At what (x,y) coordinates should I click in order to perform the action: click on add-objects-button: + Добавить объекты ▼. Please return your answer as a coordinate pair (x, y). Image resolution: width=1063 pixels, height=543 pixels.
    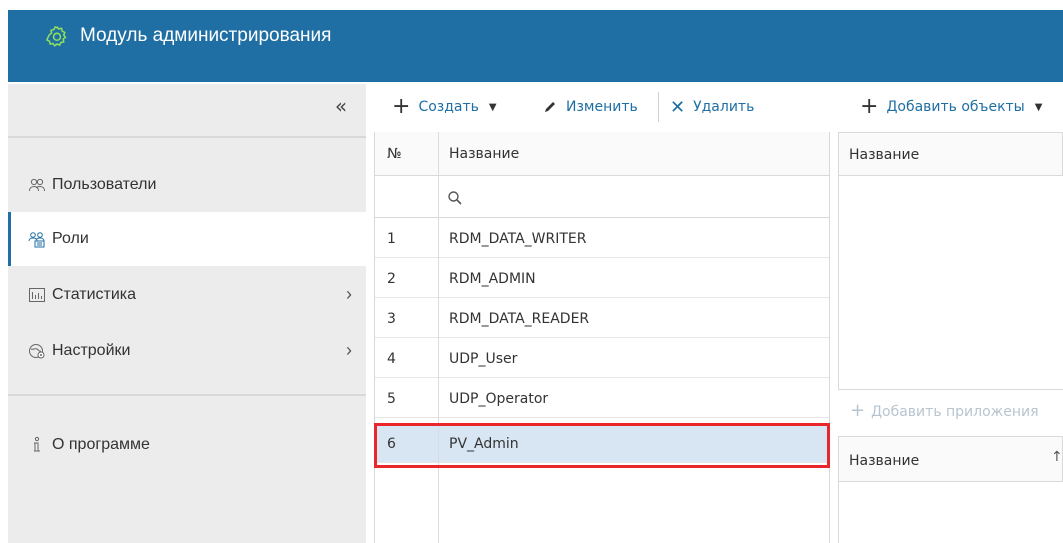
    Looking at the image, I should click on (951, 107).